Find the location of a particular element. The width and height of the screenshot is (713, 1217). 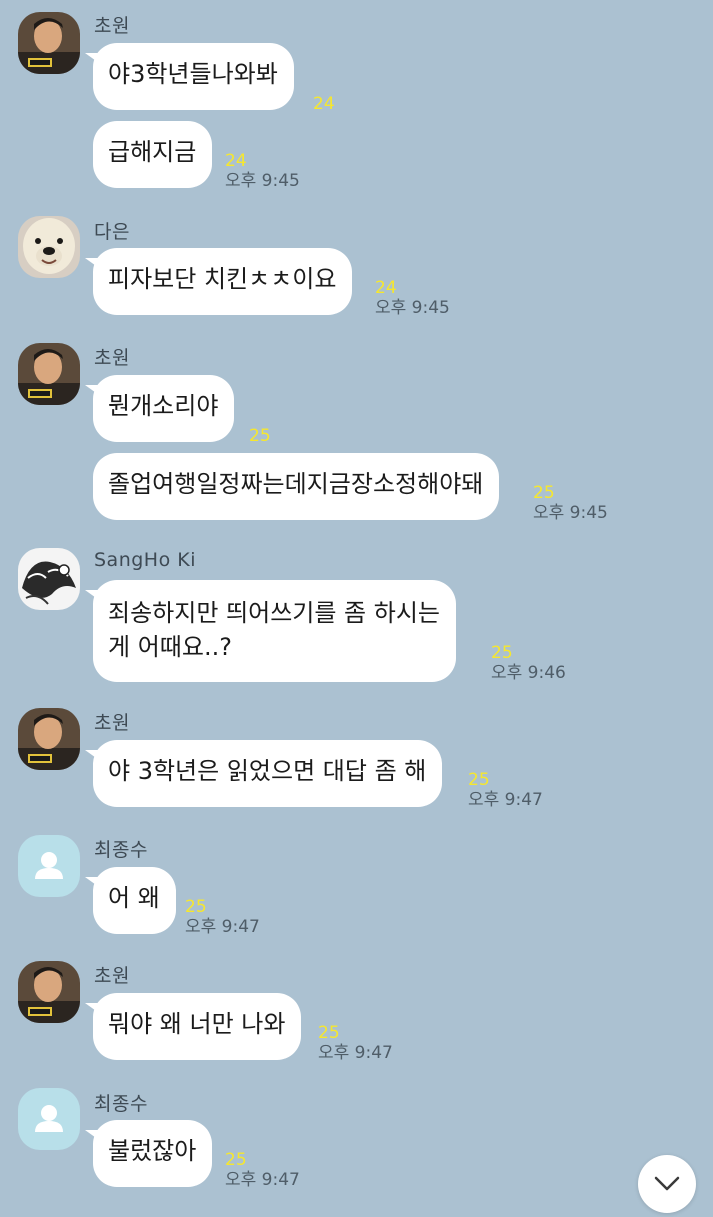

avatar-sangho-ki is located at coordinates (49, 579).